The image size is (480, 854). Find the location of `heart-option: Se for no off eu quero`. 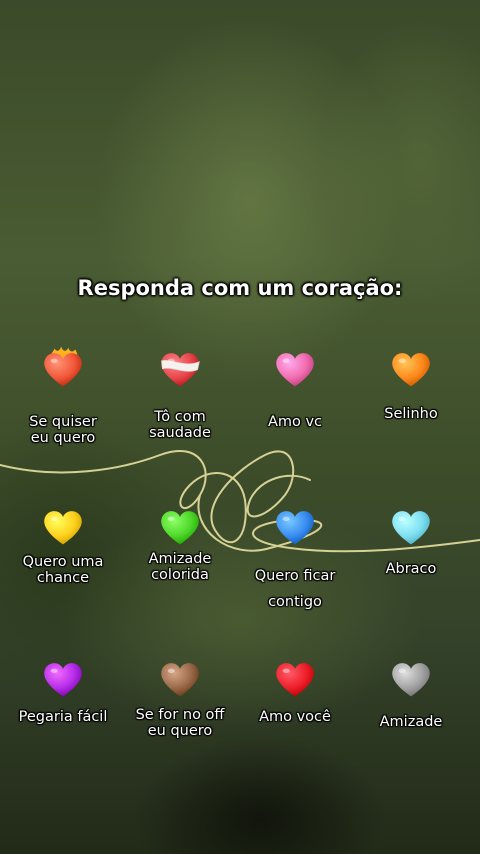

heart-option: Se for no off eu quero is located at coordinates (180, 697).